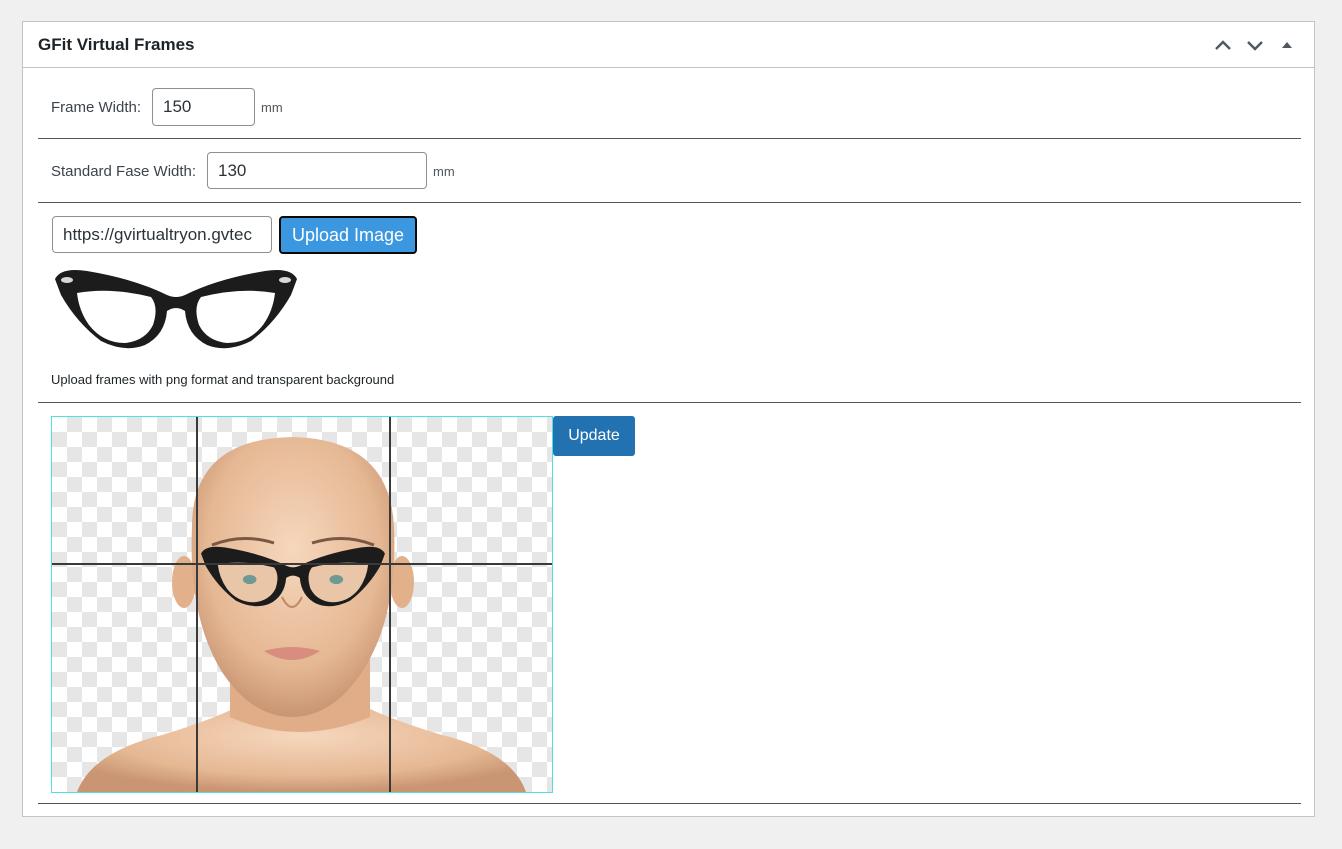 Image resolution: width=1342 pixels, height=849 pixels. What do you see at coordinates (203, 107) in the screenshot?
I see `frame-width-input: 150` at bounding box center [203, 107].